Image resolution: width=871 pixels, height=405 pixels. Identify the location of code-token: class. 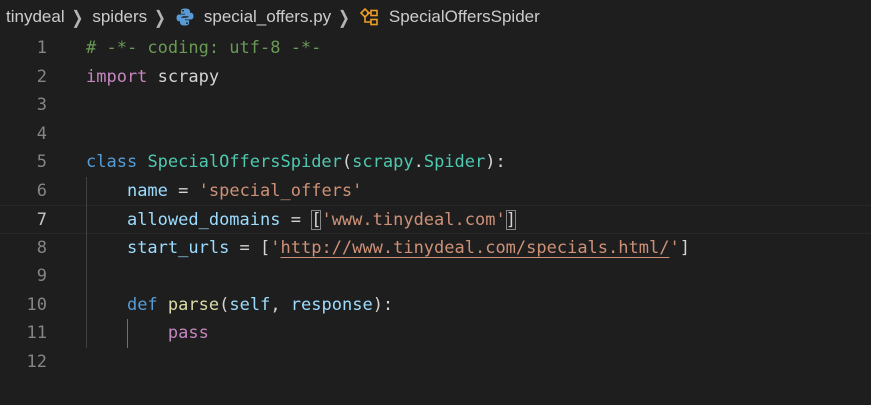
(112, 162).